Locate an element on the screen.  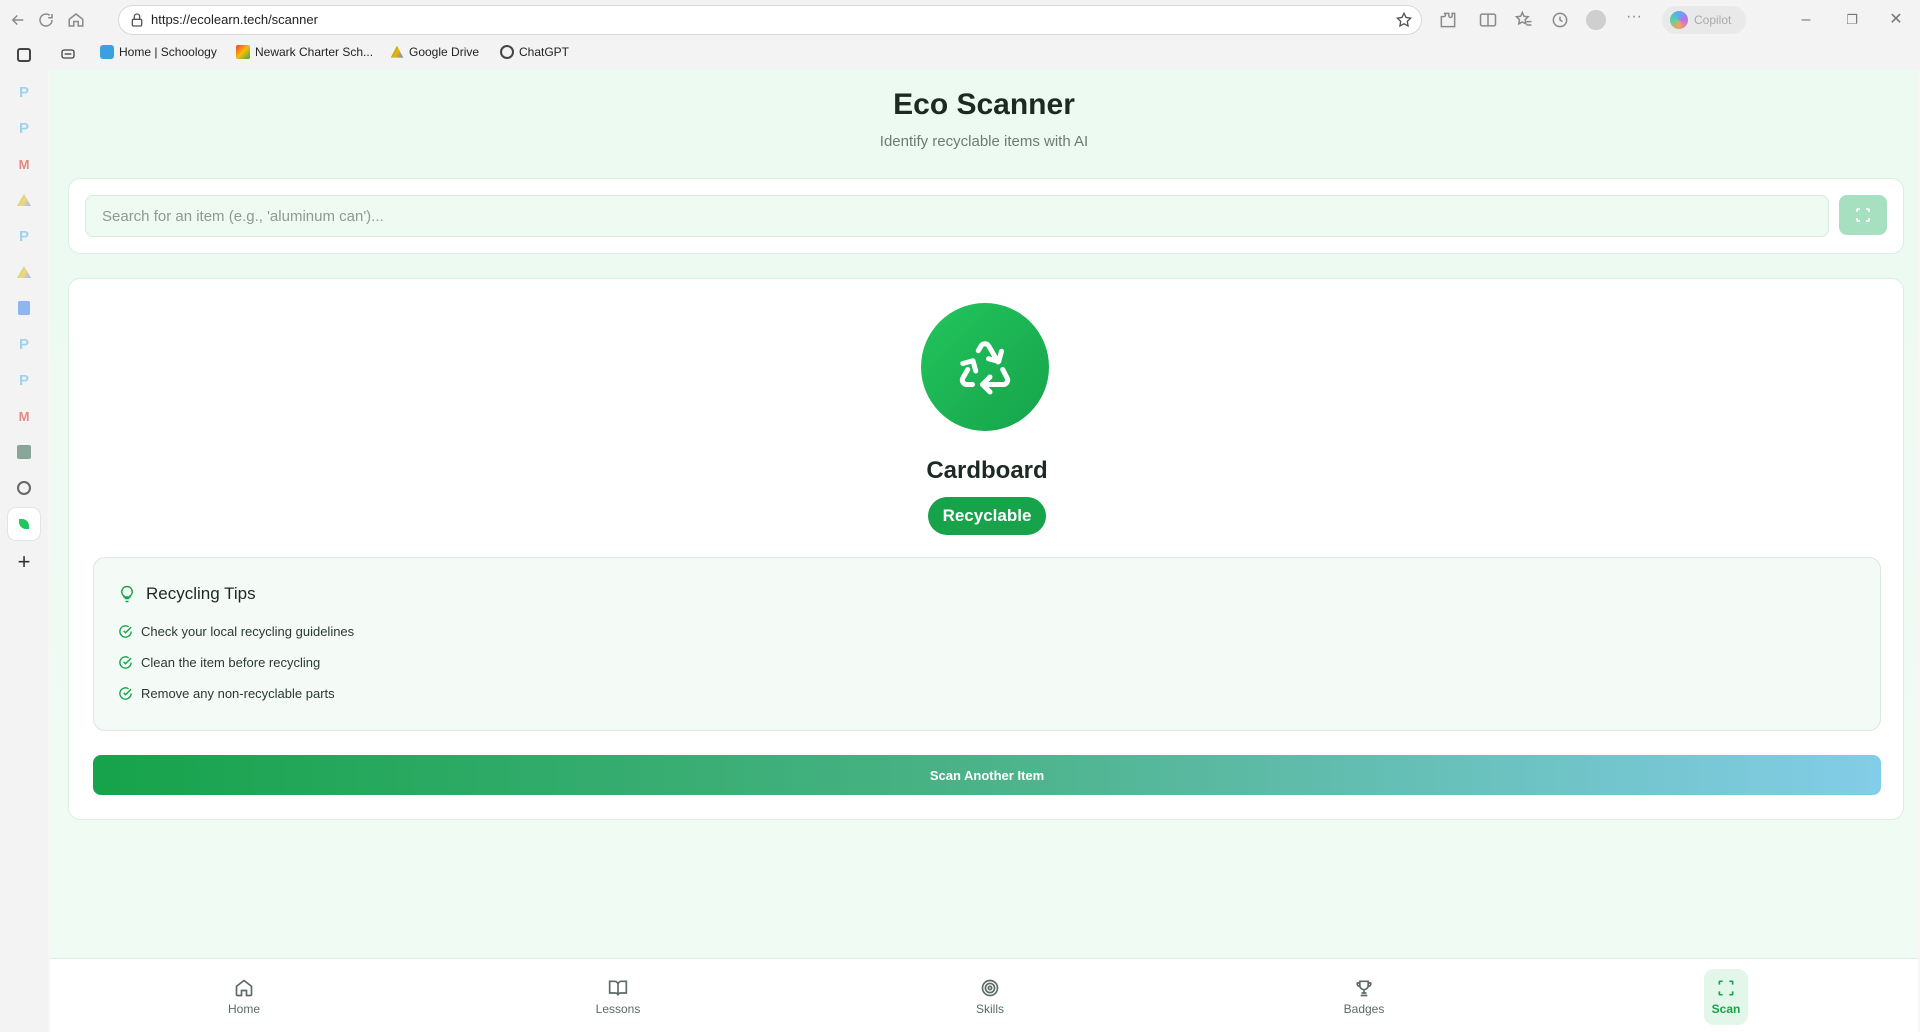
nav-lessons: Lessons is located at coordinates (618, 997).